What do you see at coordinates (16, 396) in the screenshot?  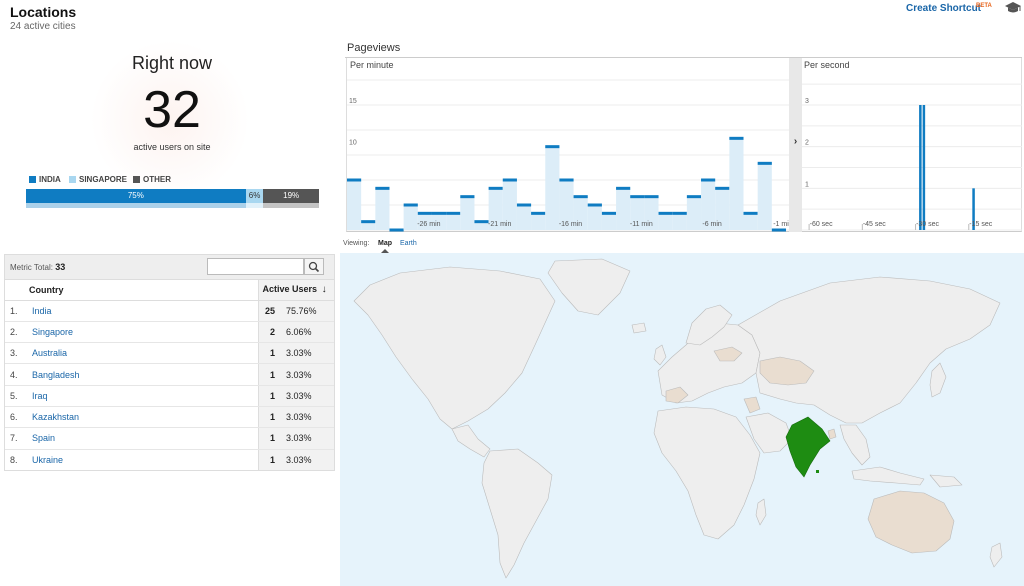 I see `row-index: 5.` at bounding box center [16, 396].